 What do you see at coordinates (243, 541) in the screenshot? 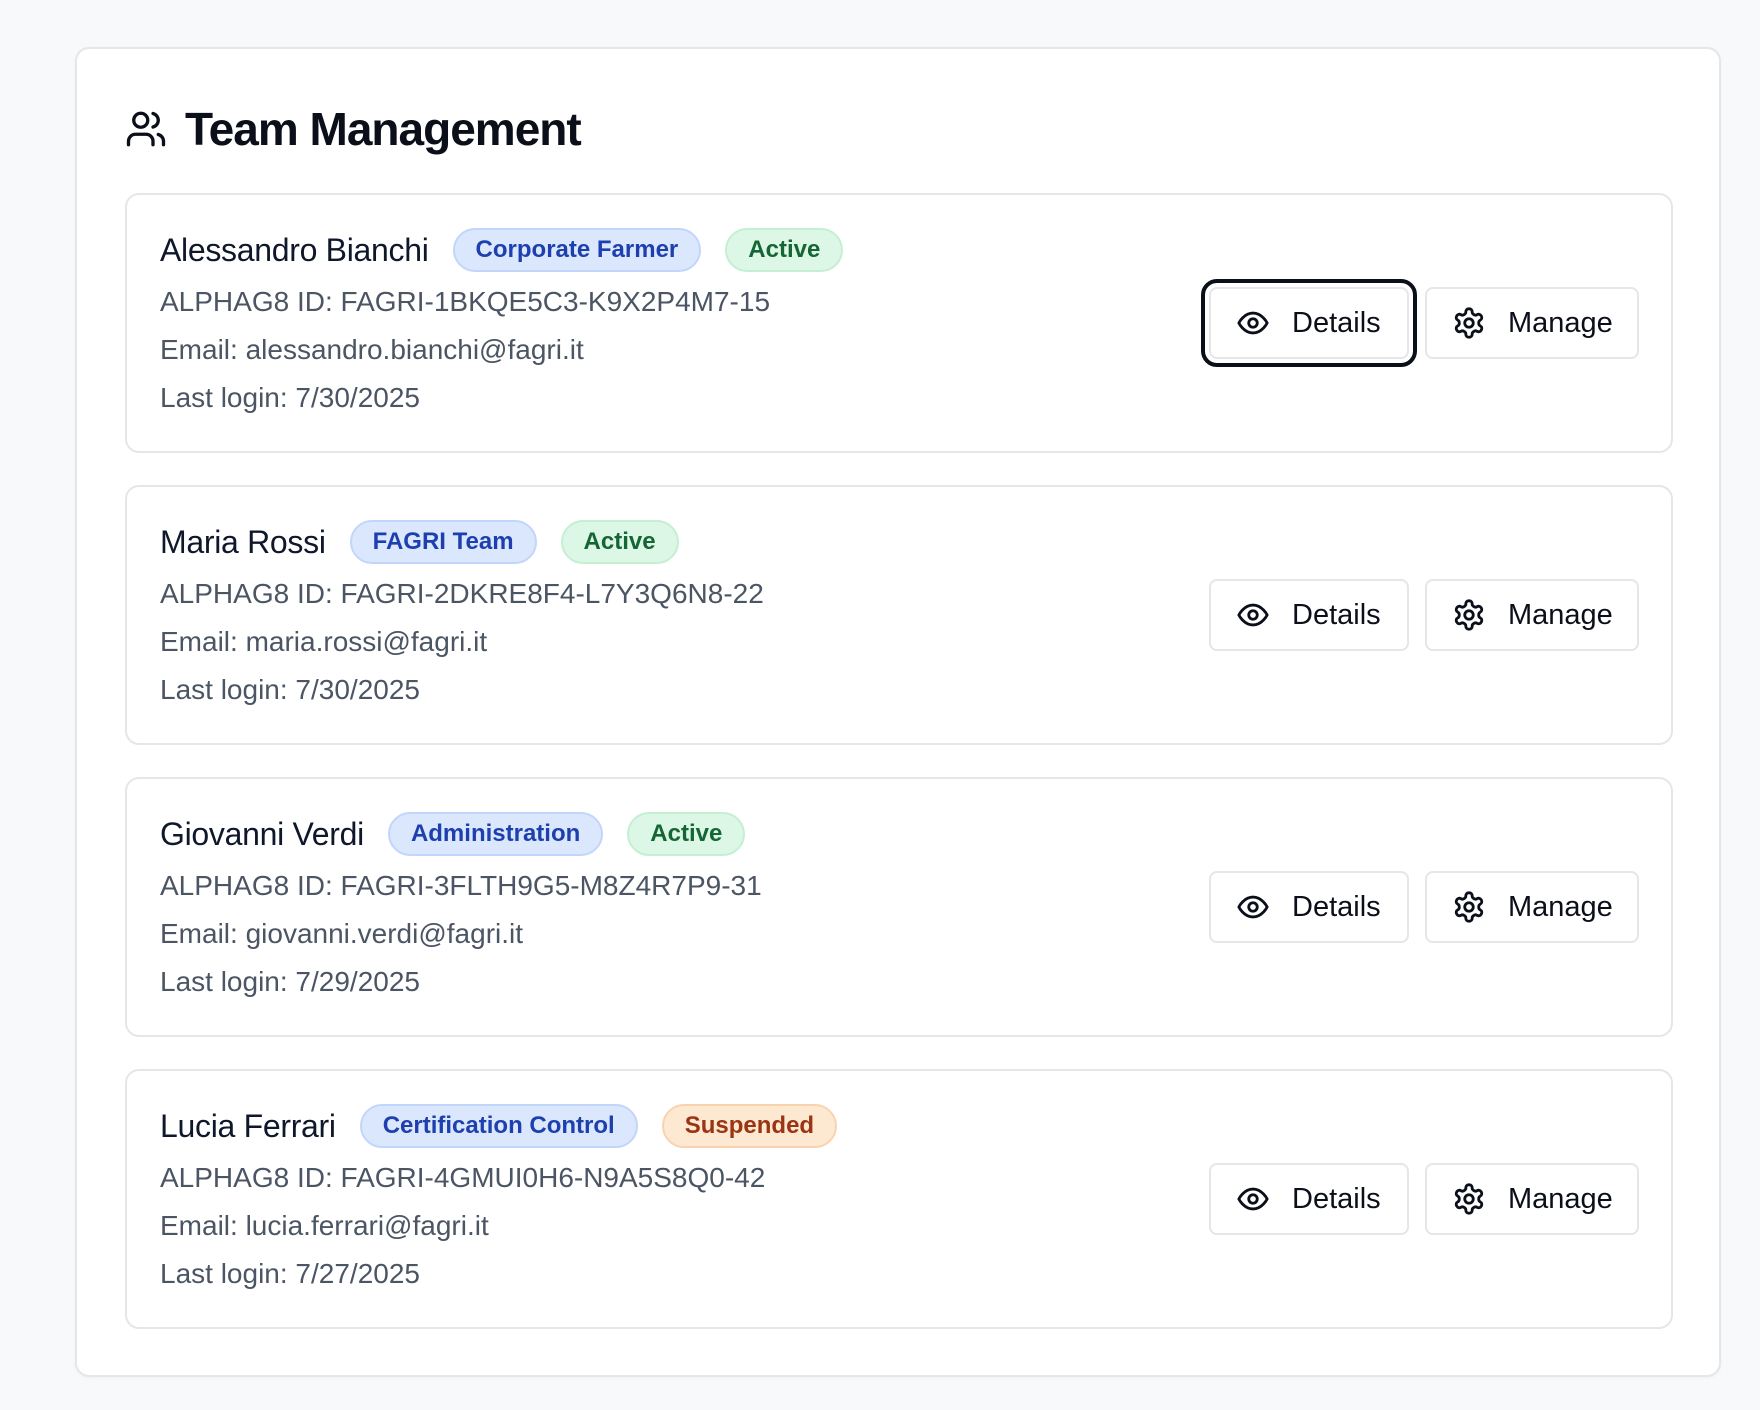
I see `member-name: Maria Rossi` at bounding box center [243, 541].